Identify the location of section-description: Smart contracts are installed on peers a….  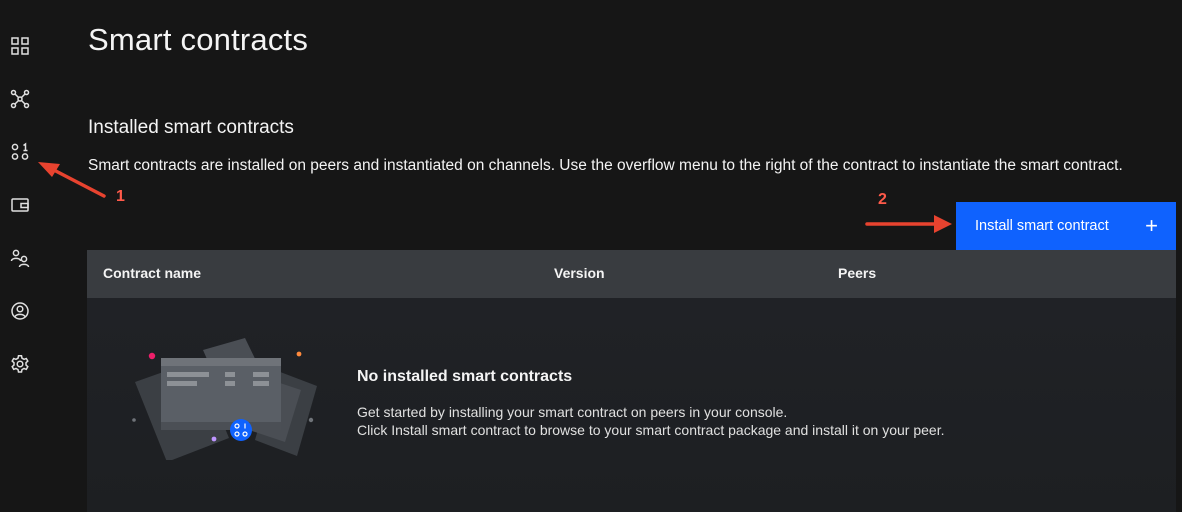
(605, 165).